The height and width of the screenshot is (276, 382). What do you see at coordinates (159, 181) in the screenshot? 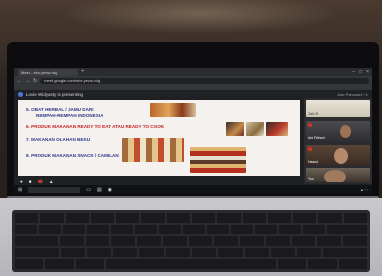
I see `meeting-controls: ● ■ ☎ ▲` at bounding box center [159, 181].